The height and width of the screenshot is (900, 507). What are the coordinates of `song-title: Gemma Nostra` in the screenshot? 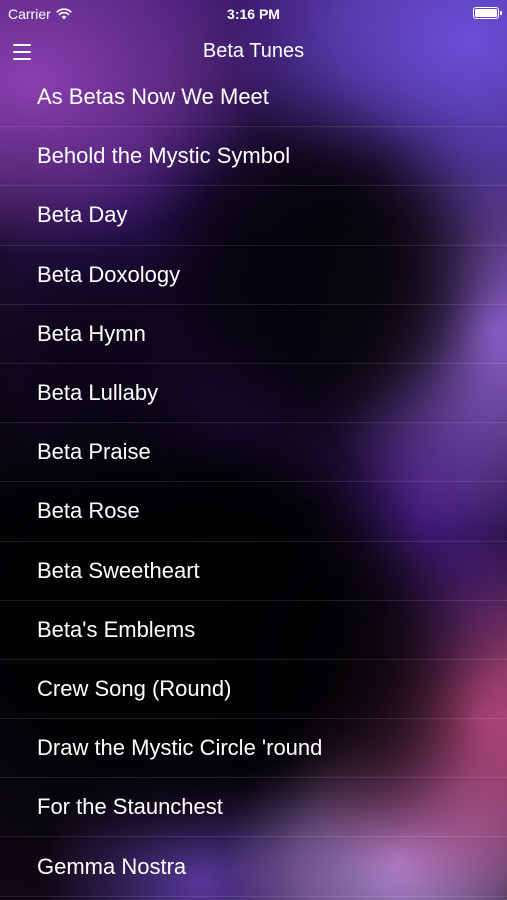 It's located at (112, 866).